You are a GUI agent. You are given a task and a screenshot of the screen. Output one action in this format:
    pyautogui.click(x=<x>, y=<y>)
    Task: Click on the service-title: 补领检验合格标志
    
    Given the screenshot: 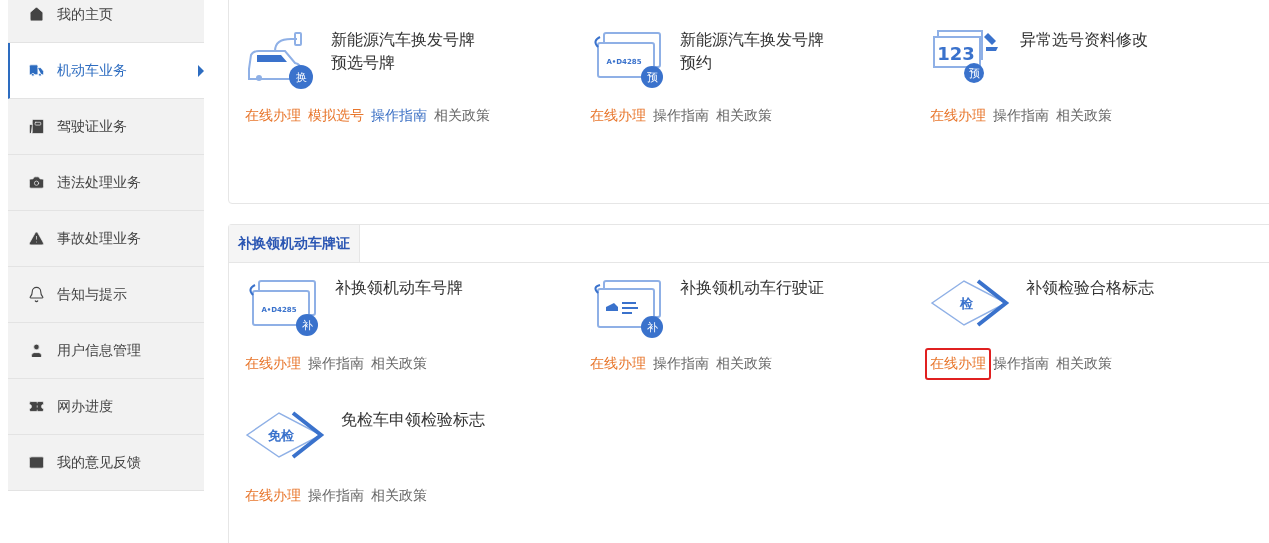 What is the action you would take?
    pyautogui.click(x=1090, y=288)
    